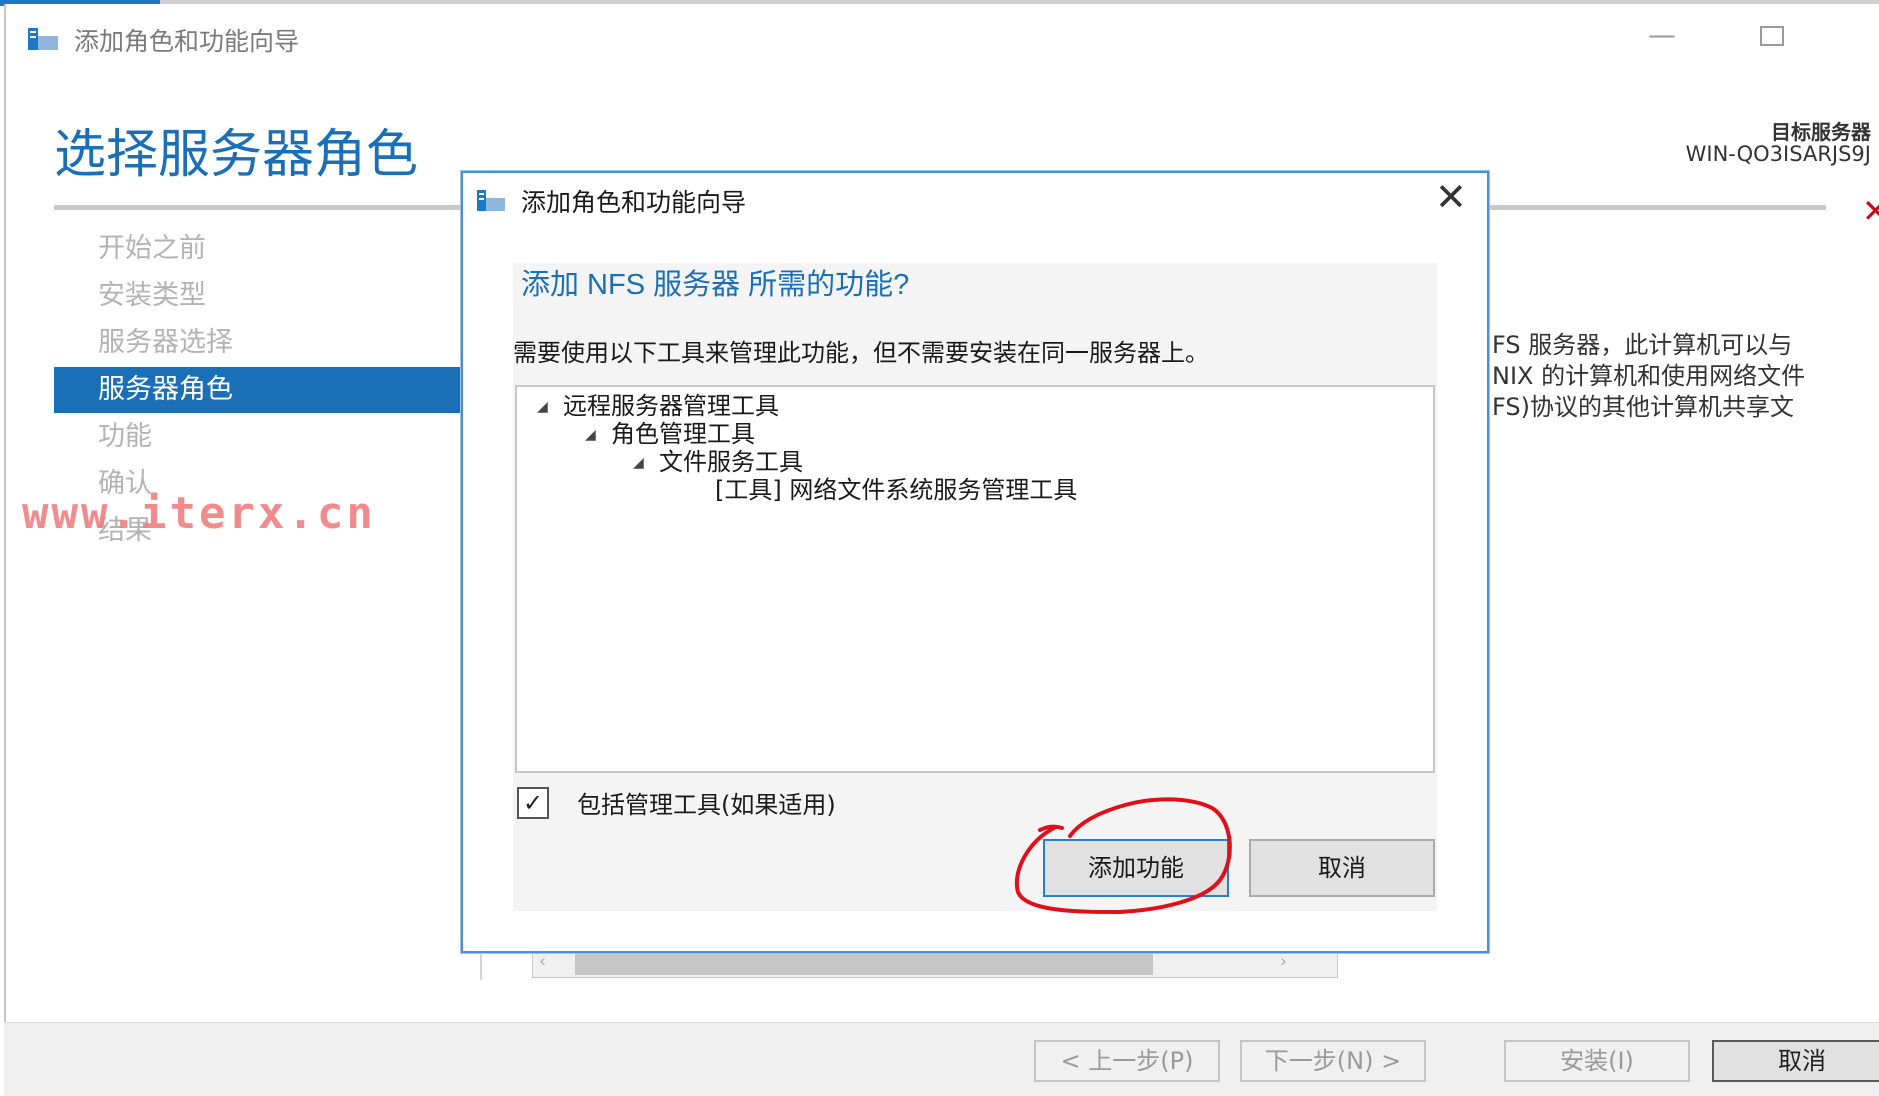  I want to click on next-button: 下一步(N) >, so click(1333, 1061).